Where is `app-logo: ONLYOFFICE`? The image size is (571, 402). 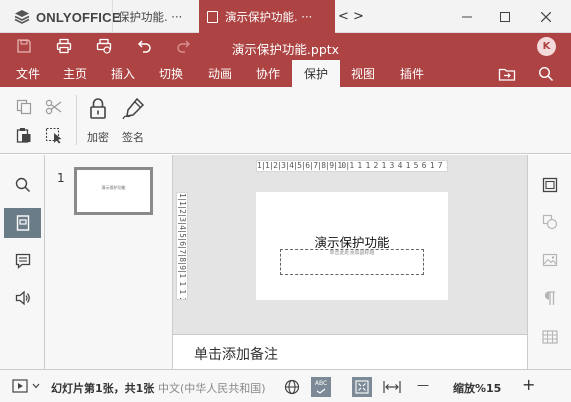
app-logo: ONLYOFFICE is located at coordinates (67, 17).